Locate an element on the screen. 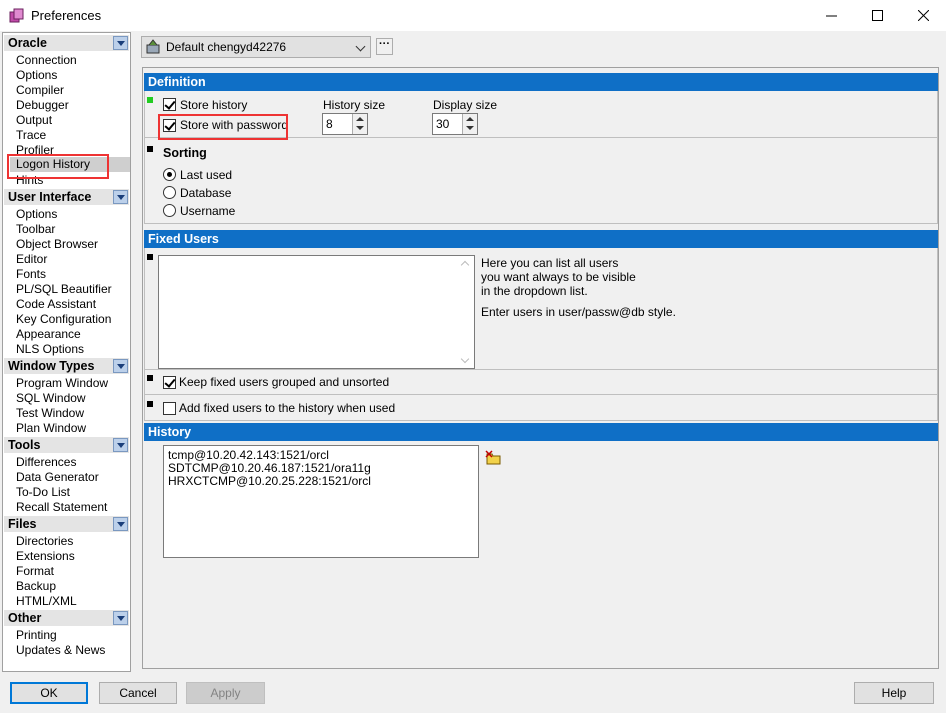 Image resolution: width=946 pixels, height=713 pixels. nav-item-plan-window: Plan Window is located at coordinates (73, 428).